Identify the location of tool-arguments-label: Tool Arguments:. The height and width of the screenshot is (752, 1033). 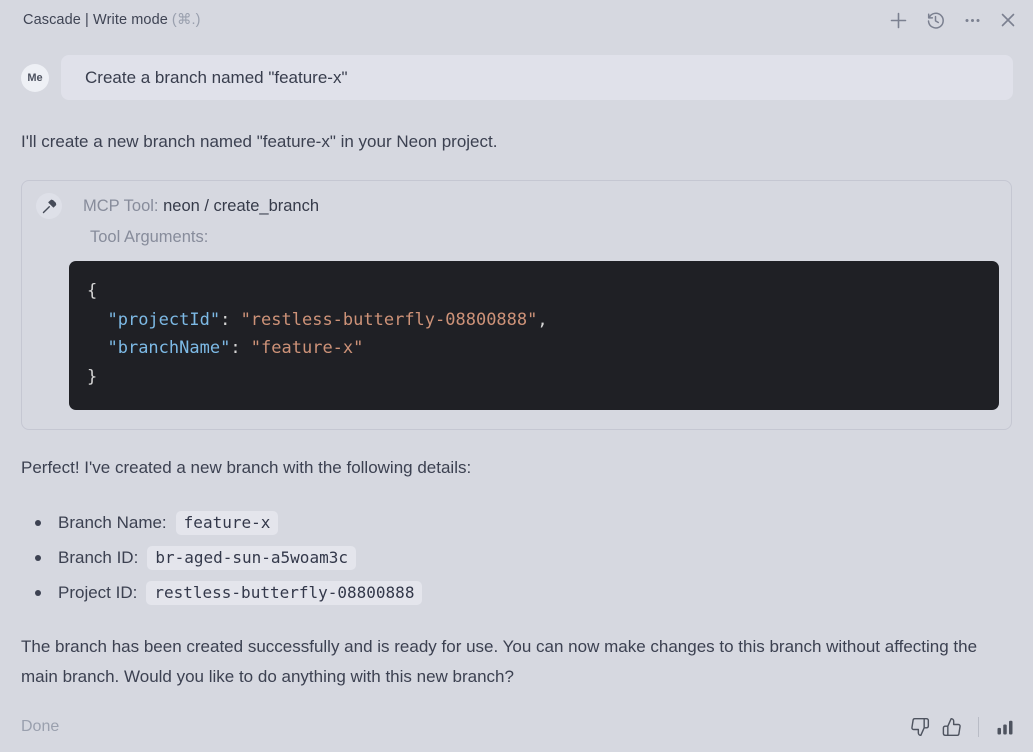
(149, 237).